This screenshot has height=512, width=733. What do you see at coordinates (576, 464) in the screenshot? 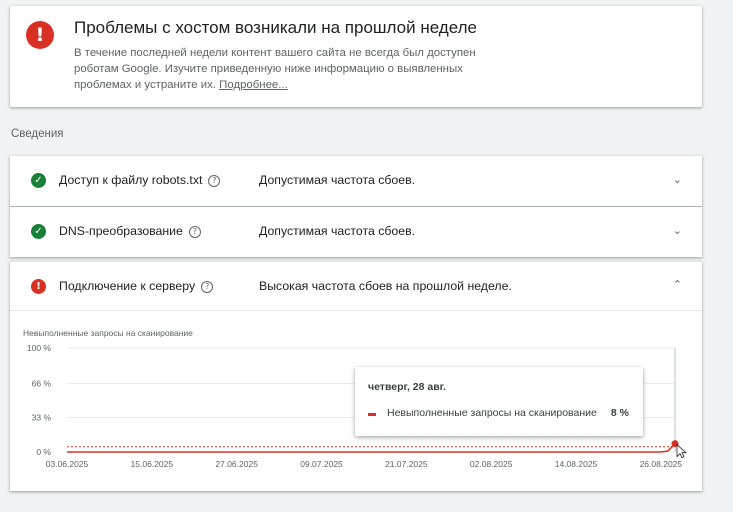
I see `x-tick-label: 14.08.2025` at bounding box center [576, 464].